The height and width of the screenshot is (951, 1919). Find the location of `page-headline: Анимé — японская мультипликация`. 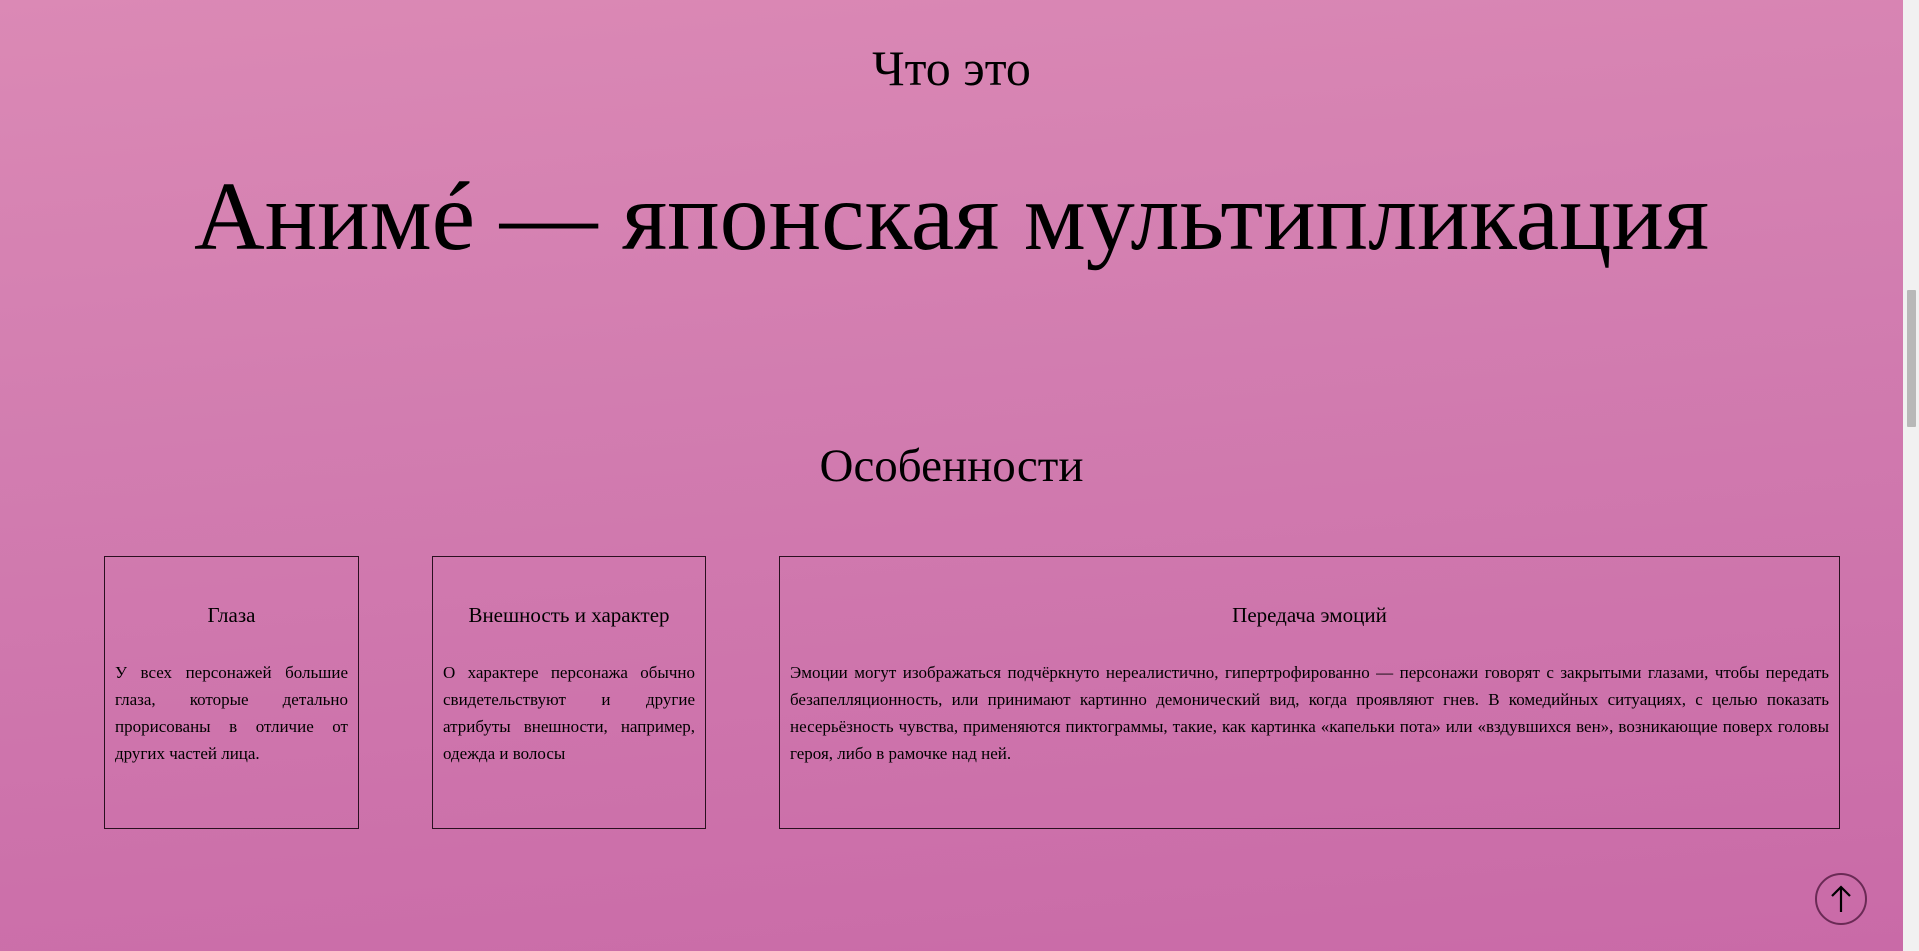

page-headline: Анимé — японская мультипликация is located at coordinates (951, 217).